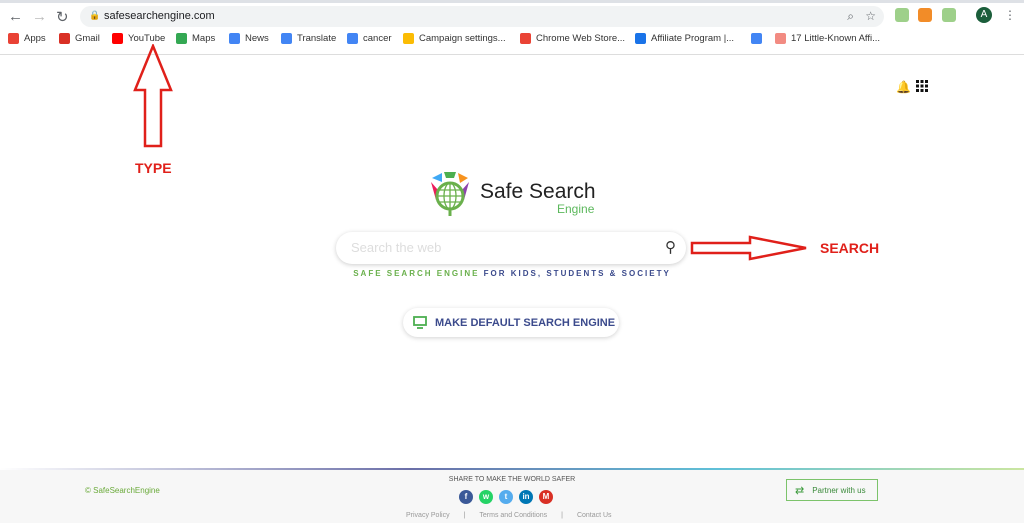  I want to click on forward-icon: →, so click(39, 16).